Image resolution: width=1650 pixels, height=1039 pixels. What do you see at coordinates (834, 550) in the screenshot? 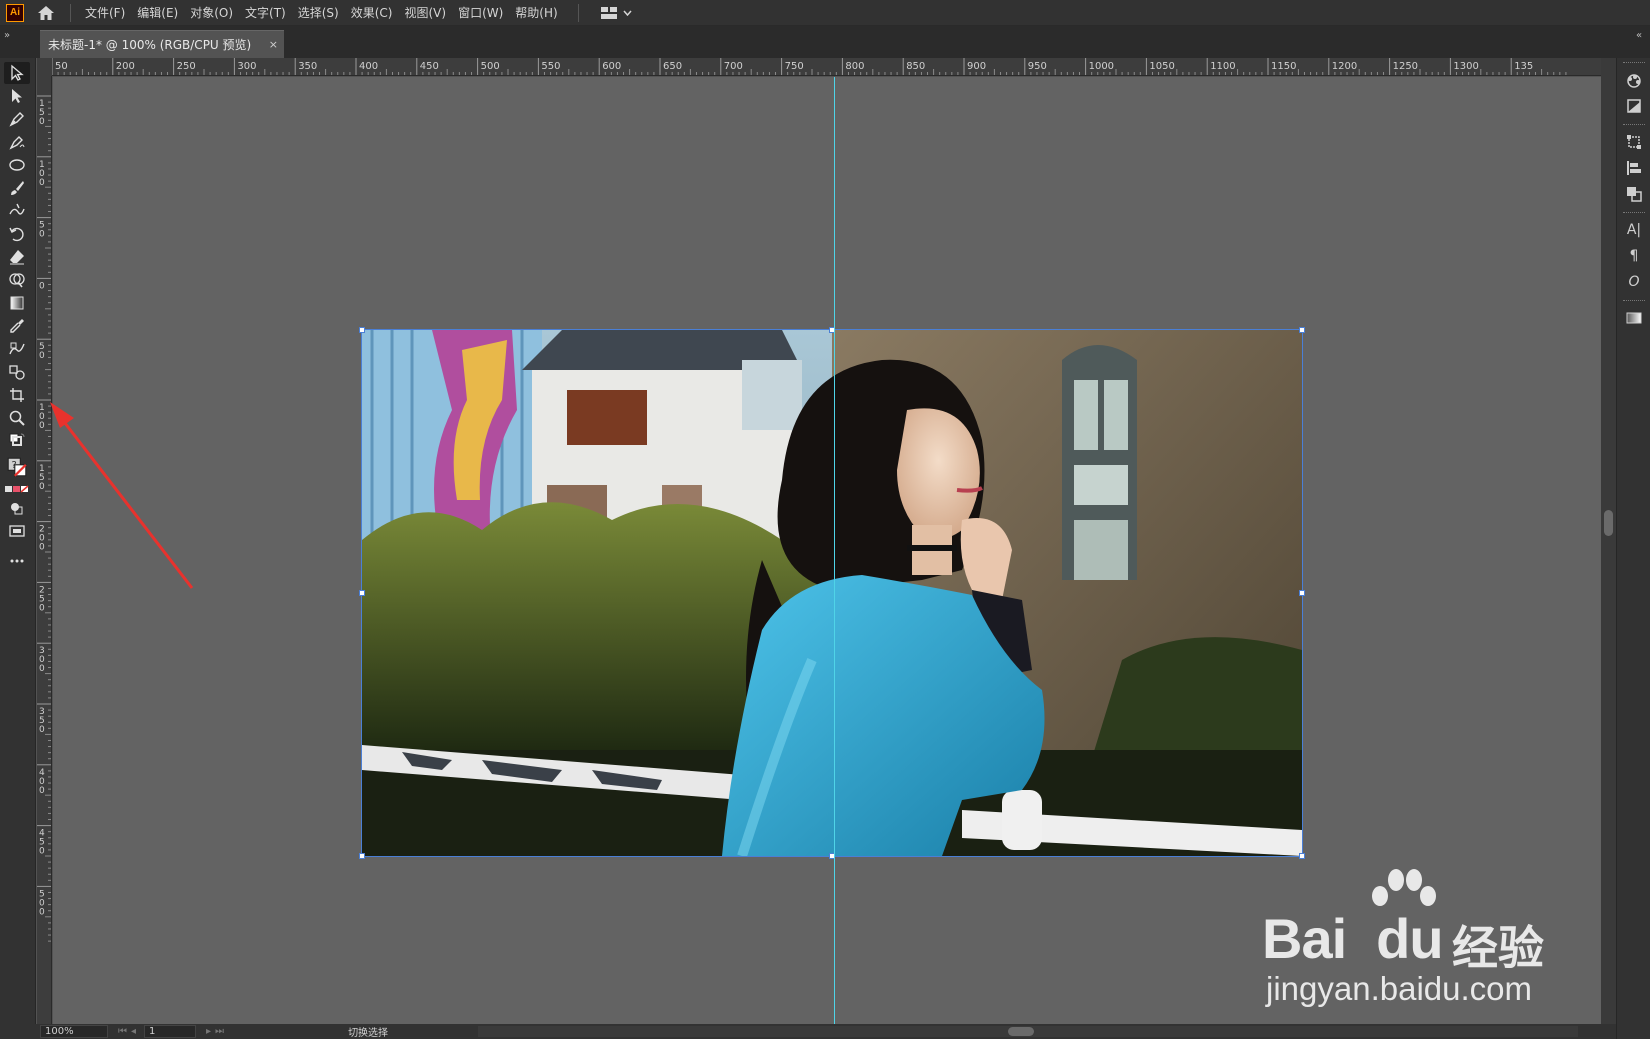
I see `vertical-guide-line` at bounding box center [834, 550].